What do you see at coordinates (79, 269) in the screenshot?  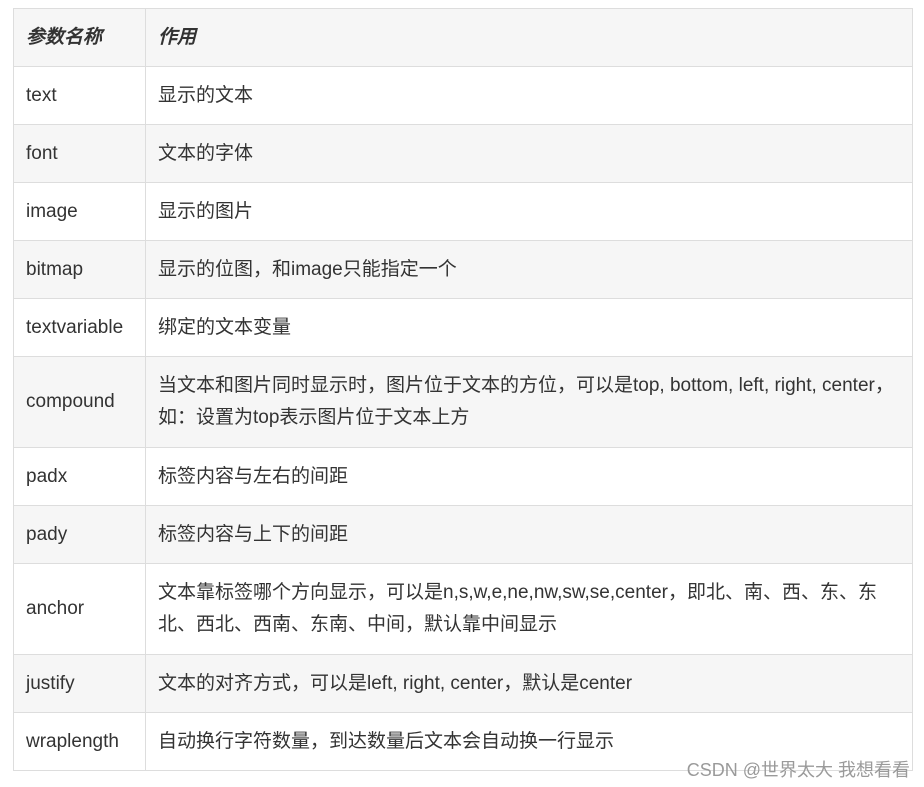 I see `param-name-cell: bitmap` at bounding box center [79, 269].